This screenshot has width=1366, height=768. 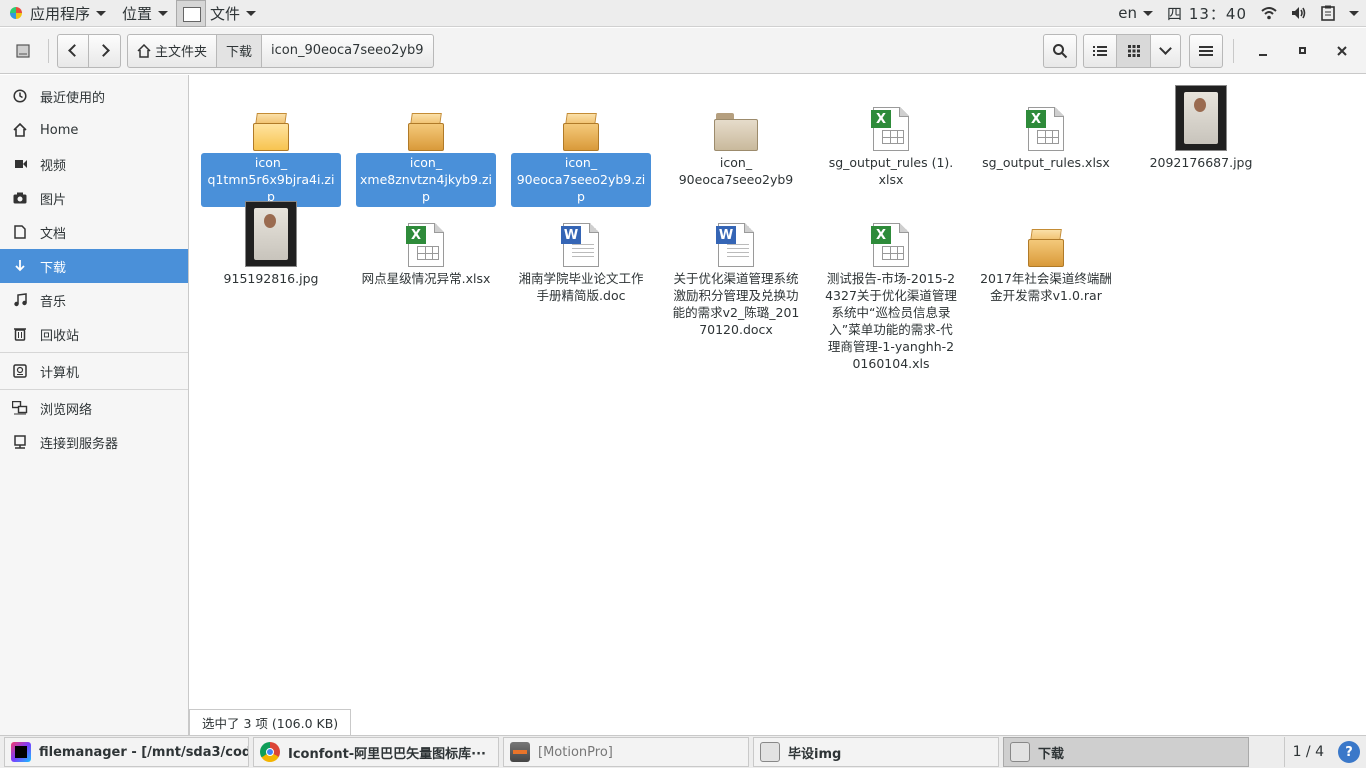 What do you see at coordinates (94, 334) in the screenshot?
I see `sidebar-item-trash: 回收站` at bounding box center [94, 334].